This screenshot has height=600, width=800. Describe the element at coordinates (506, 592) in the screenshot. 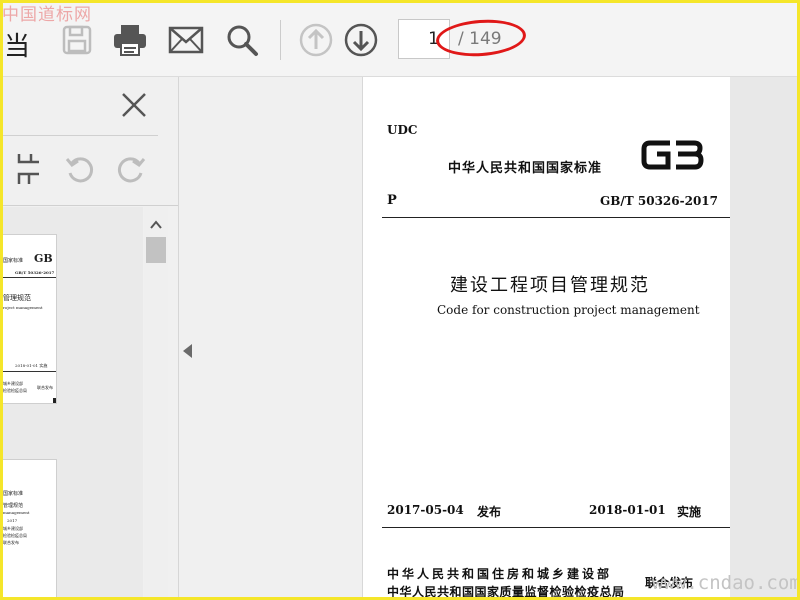

I see `issuer-2: 中华人民共和国国家质量监督检验检疫总局` at that location.